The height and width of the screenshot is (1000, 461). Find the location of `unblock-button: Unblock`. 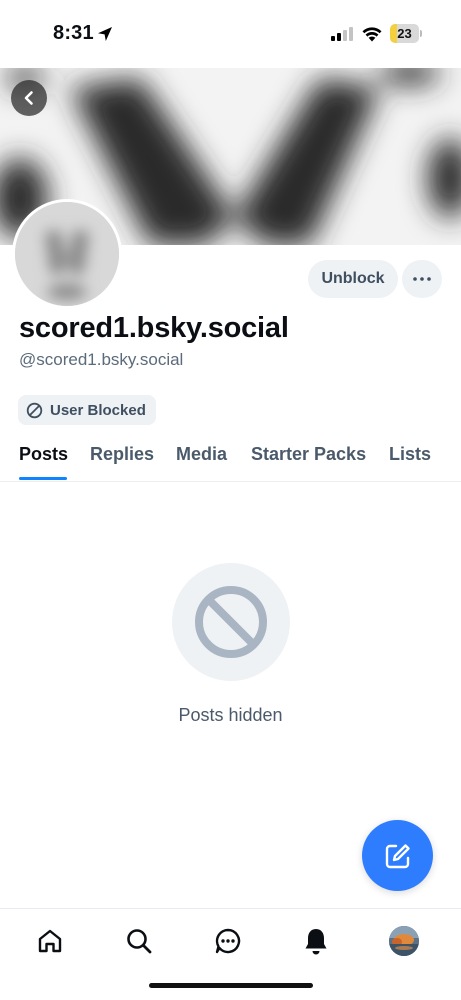

unblock-button: Unblock is located at coordinates (353, 279).